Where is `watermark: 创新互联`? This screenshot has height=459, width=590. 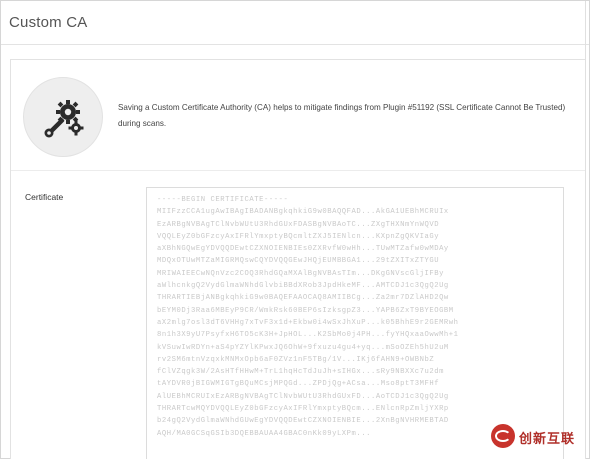
watermark: 创新互联 is located at coordinates (540, 437).